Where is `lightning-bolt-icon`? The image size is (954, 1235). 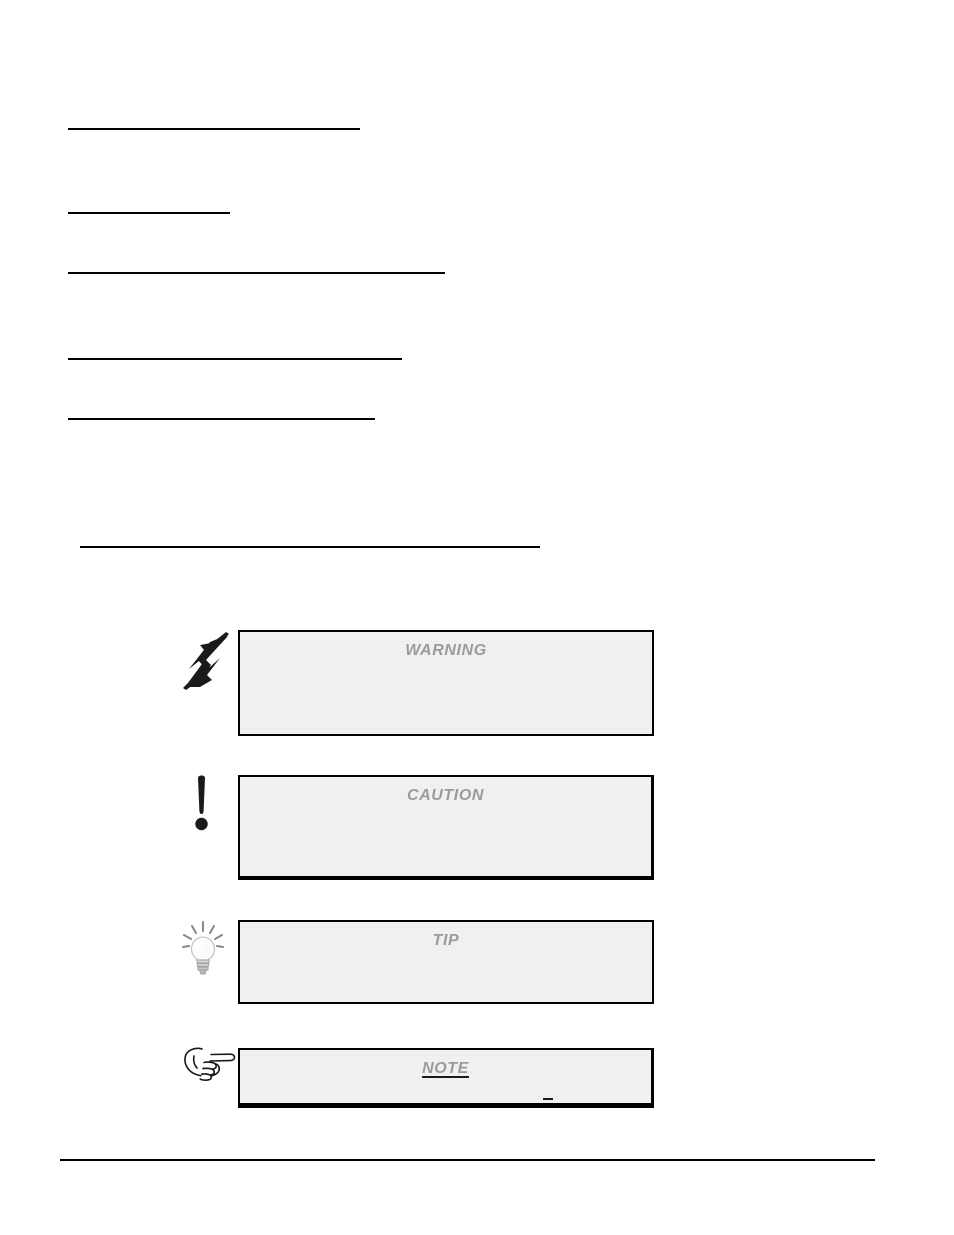 lightning-bolt-icon is located at coordinates (206, 661).